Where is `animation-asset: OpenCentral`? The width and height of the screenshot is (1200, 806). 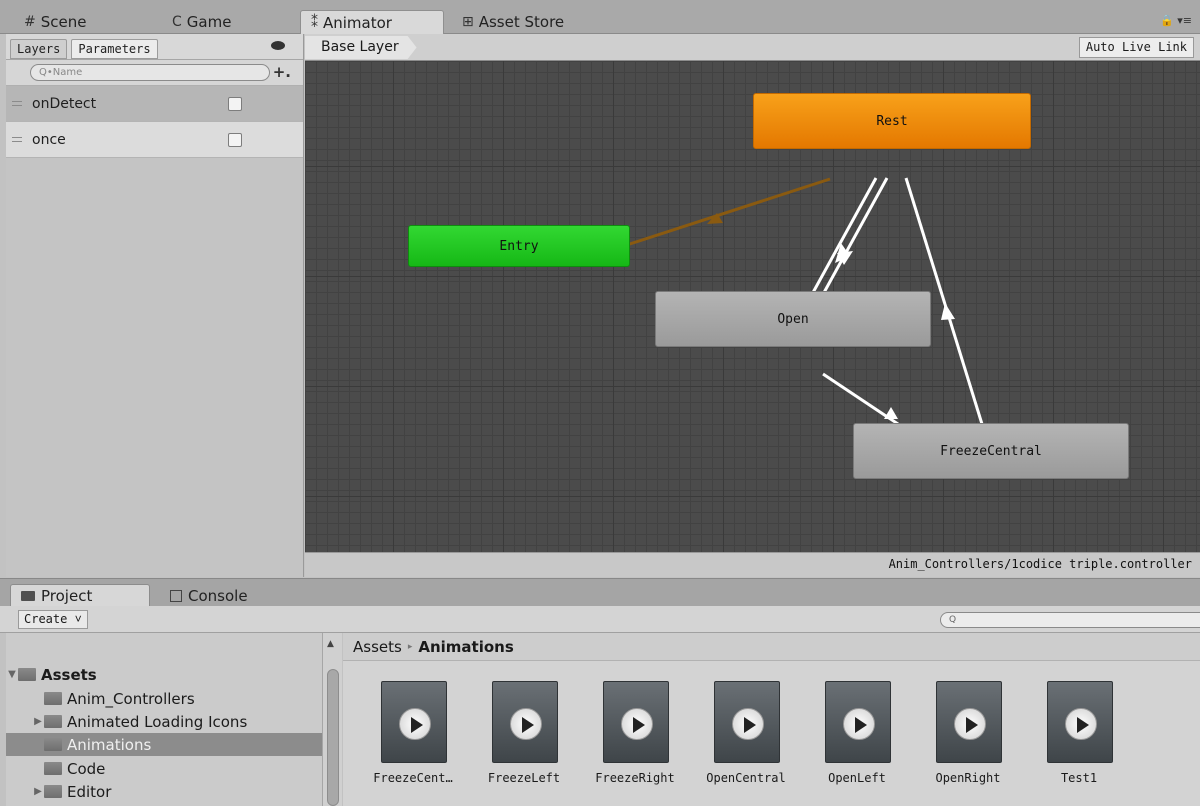
animation-asset: OpenCentral is located at coordinates (746, 740).